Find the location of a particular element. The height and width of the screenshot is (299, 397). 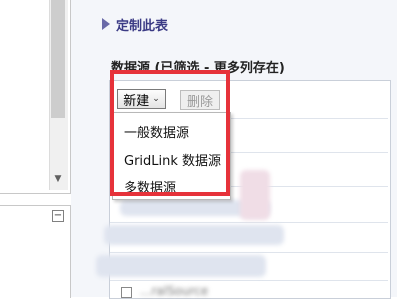

arrow-down-icon: ▼ is located at coordinates (58, 179).